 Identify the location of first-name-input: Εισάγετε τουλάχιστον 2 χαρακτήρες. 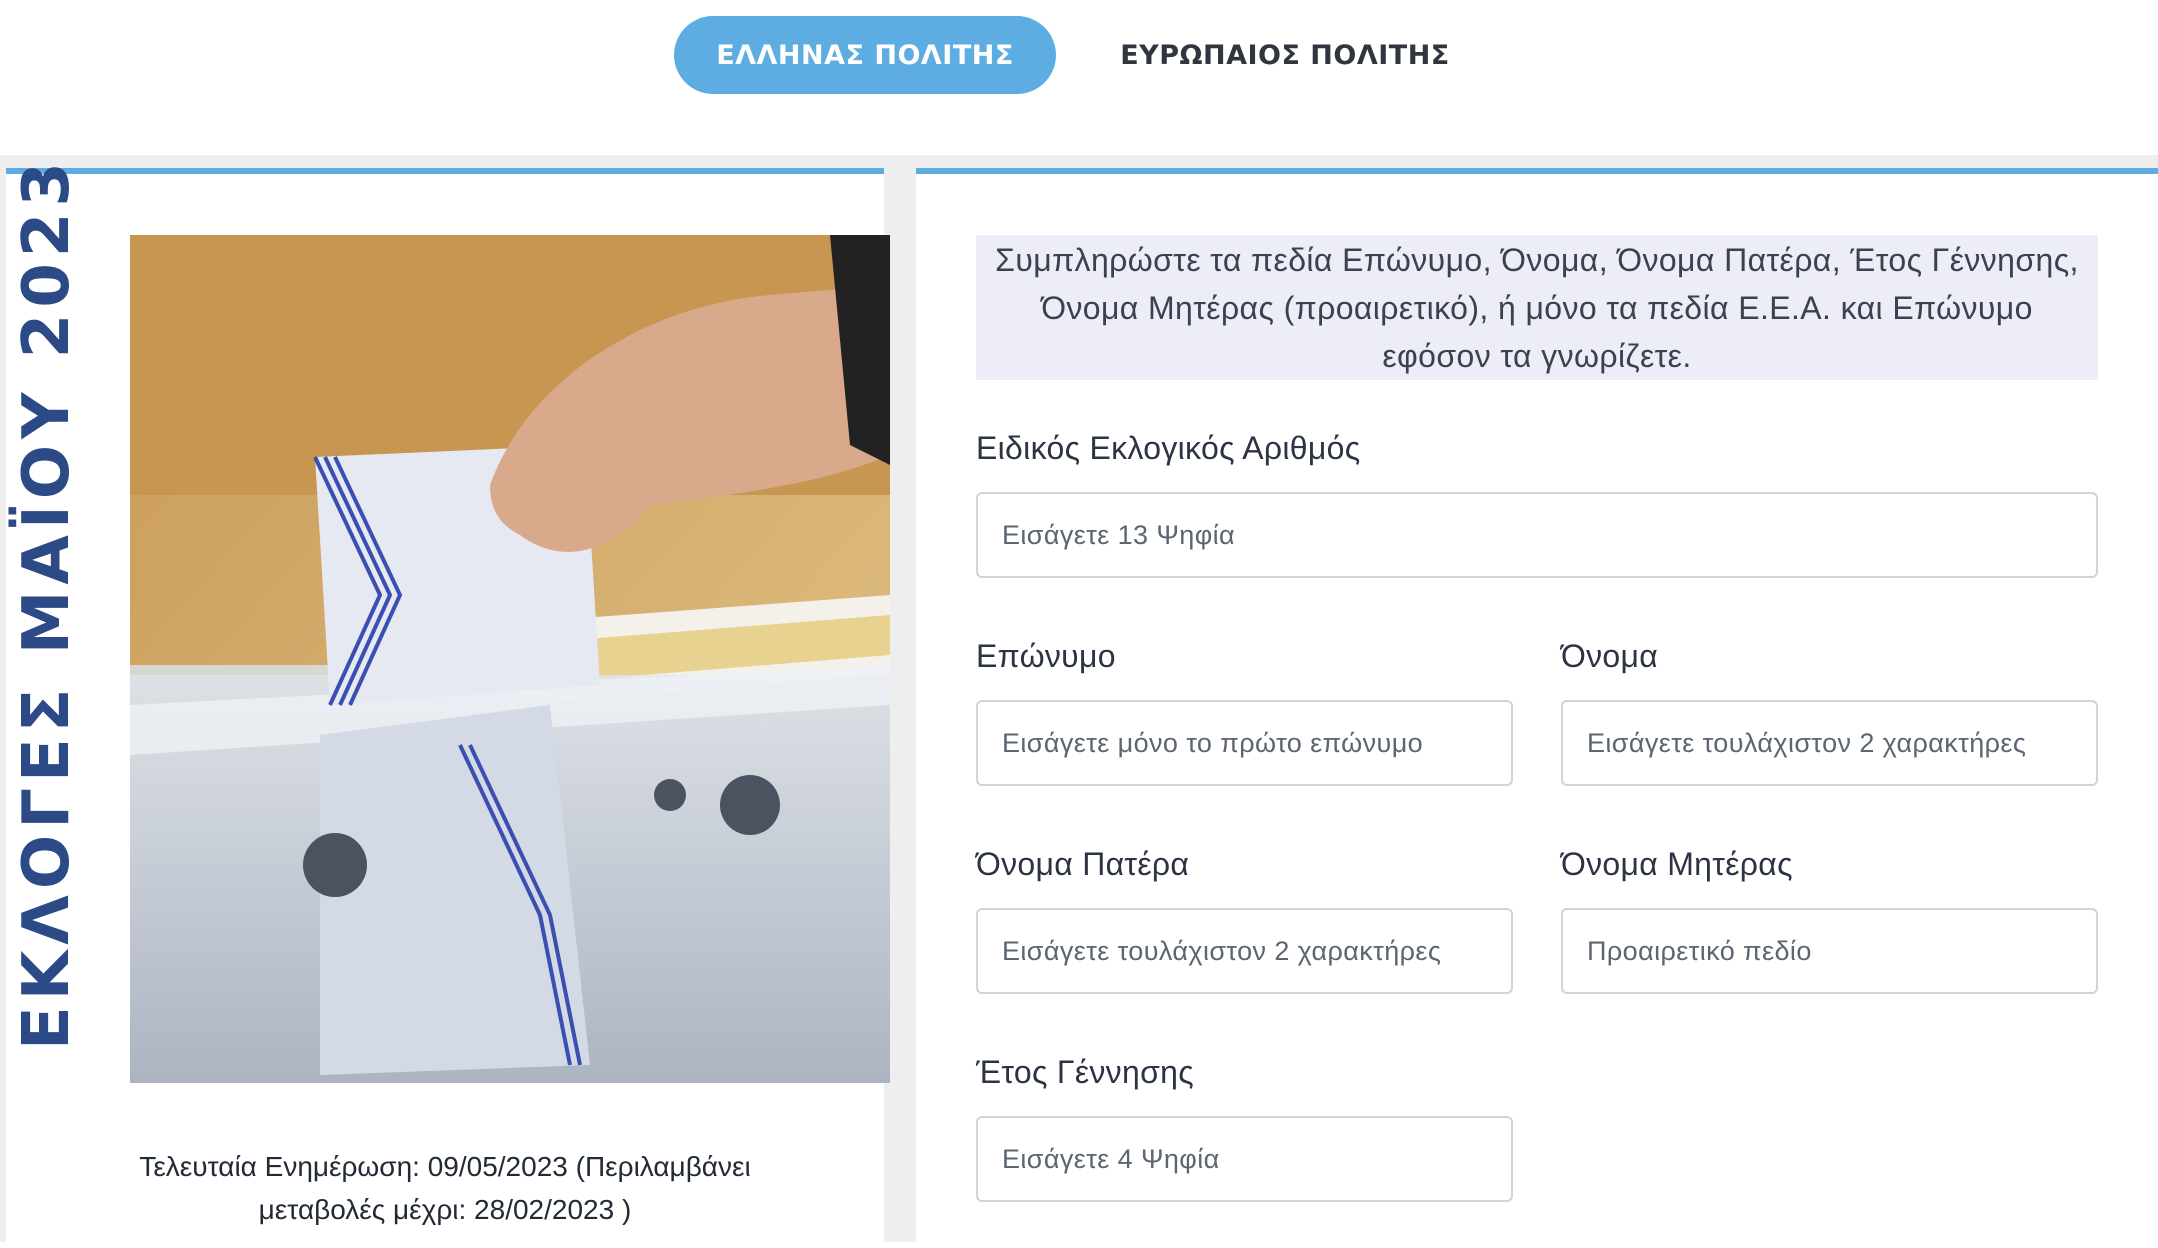
(1829, 743).